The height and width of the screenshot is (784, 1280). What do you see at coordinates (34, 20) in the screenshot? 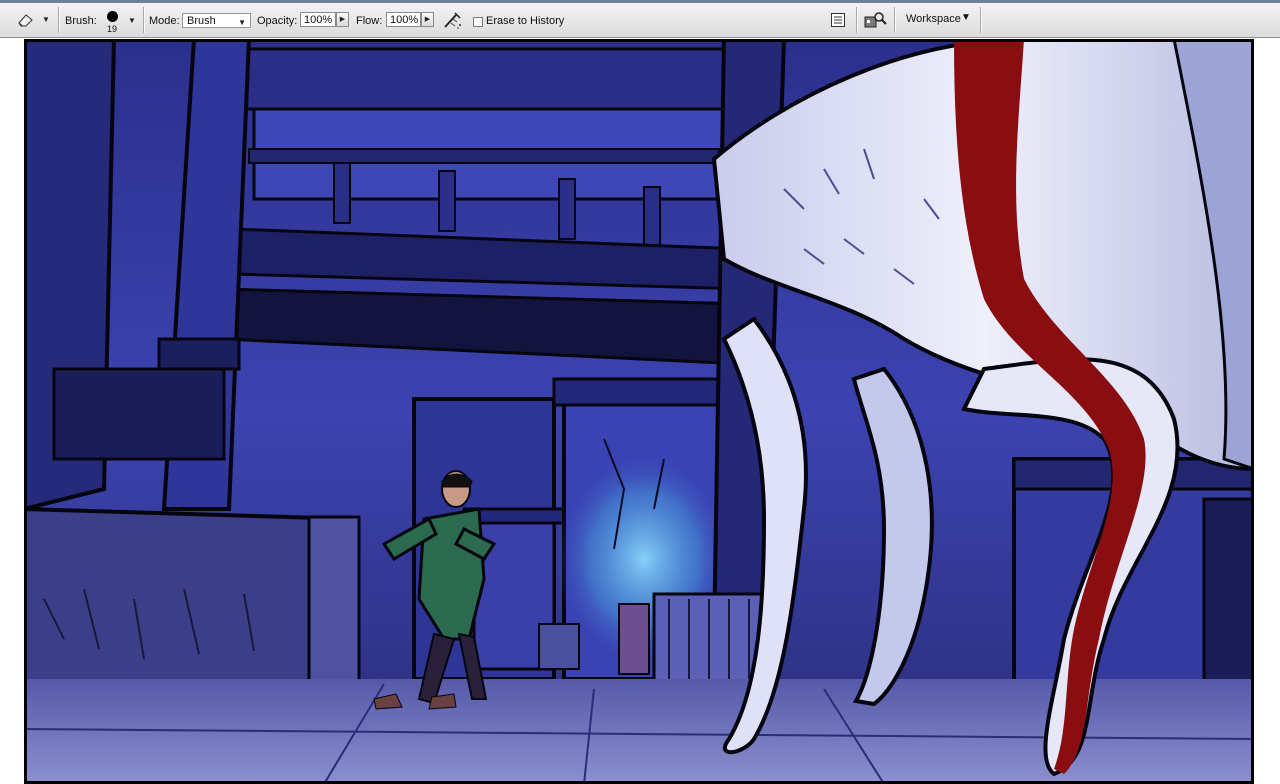
I see `tool-preset-picker: ▼` at bounding box center [34, 20].